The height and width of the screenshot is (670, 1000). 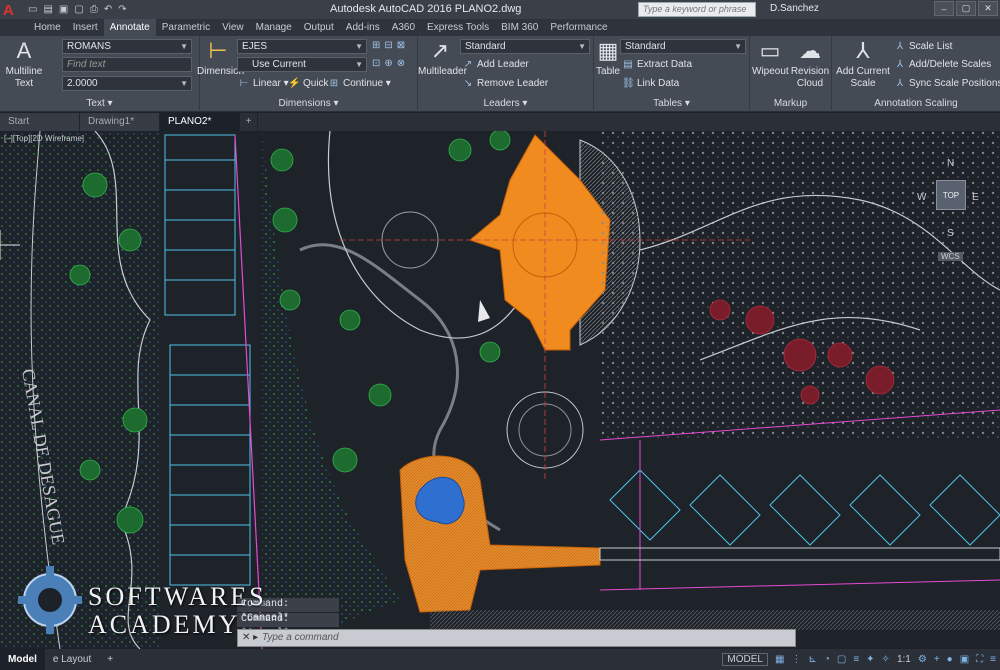 What do you see at coordinates (950, 233) in the screenshot?
I see `compass-south: S` at bounding box center [950, 233].